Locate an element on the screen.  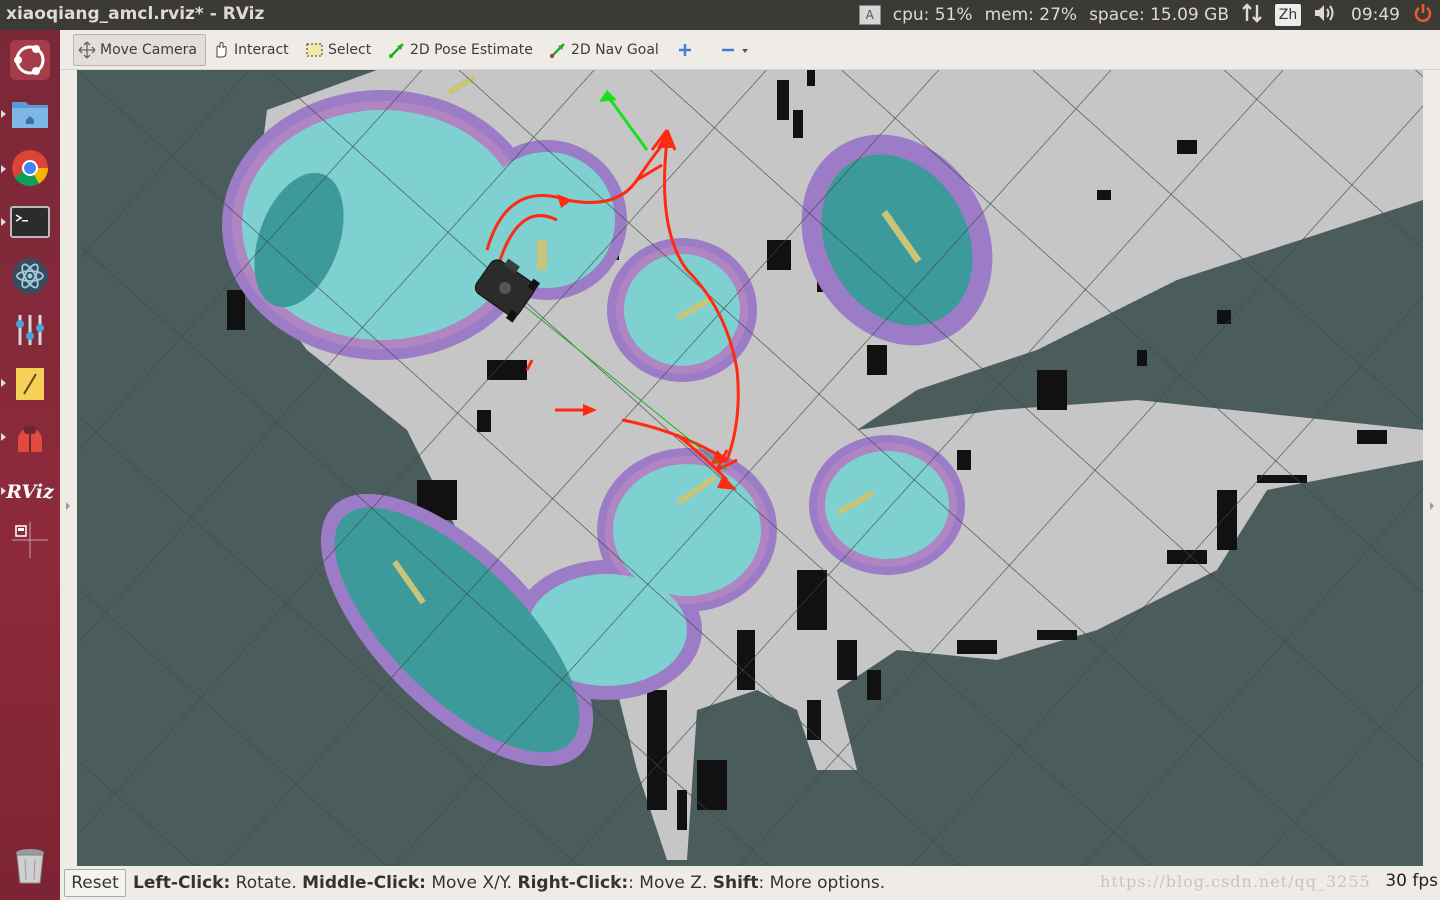
nav-goal-tool: 2D Nav Goal is located at coordinates (604, 50).